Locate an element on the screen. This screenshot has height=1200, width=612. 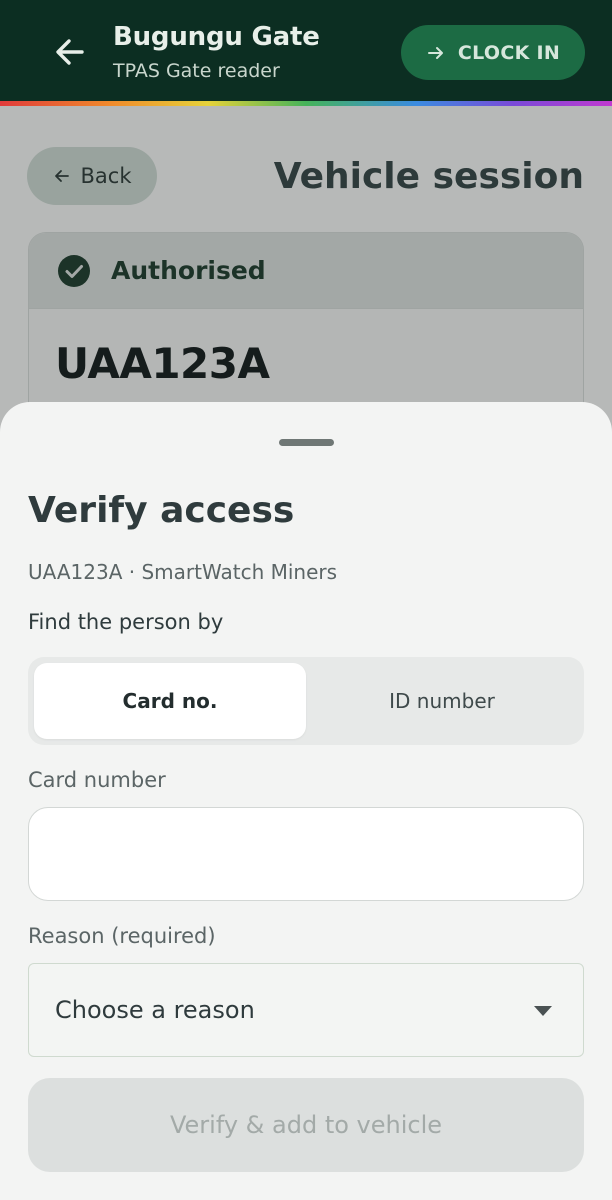
status-bar: Authorised is located at coordinates (306, 271).